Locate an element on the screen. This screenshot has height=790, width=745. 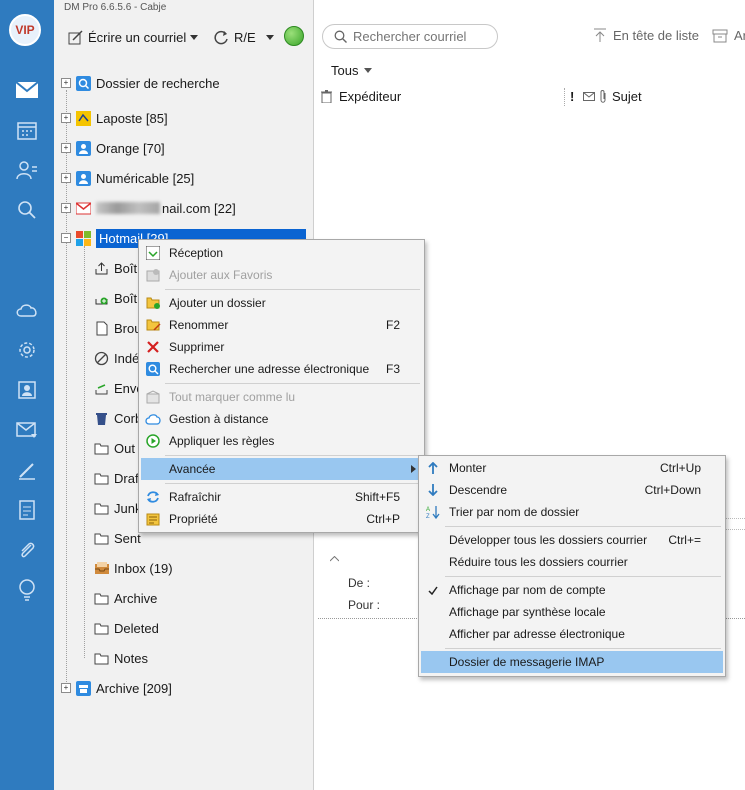
account-laposte: Laposte [85] is located at coordinates (122, 118).